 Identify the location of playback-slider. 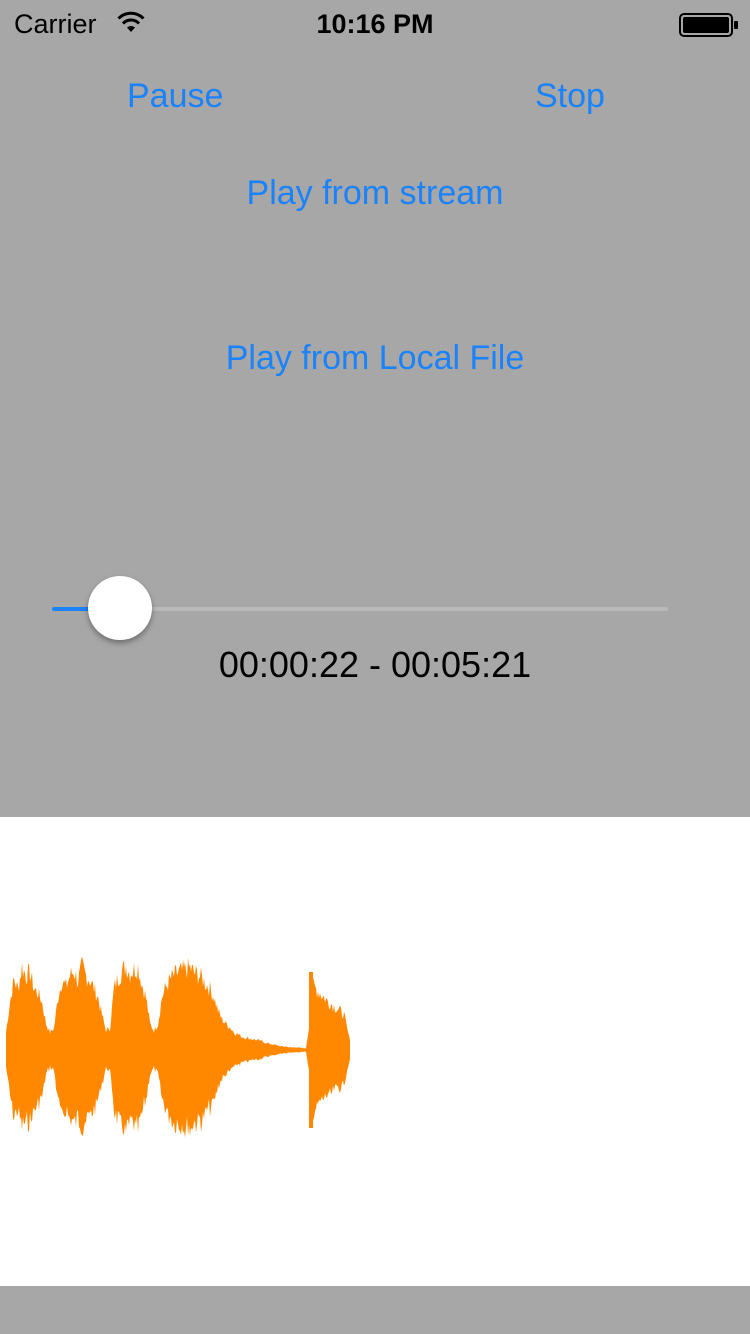
(360, 609).